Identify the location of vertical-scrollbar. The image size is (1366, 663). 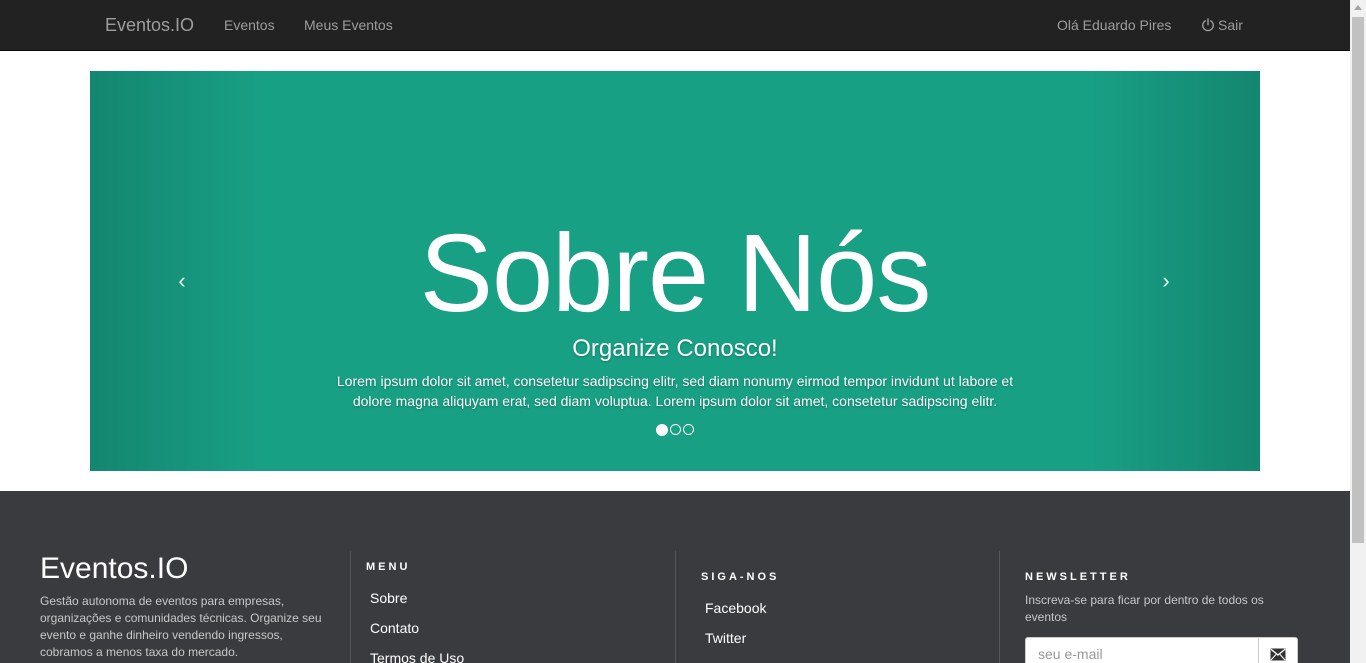
(1358, 331).